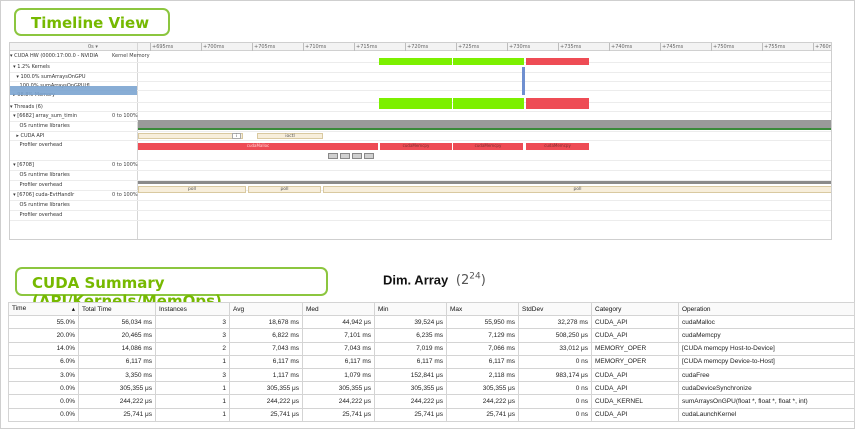 This screenshot has width=855, height=429. What do you see at coordinates (410, 309) in the screenshot?
I see `col-min: Min` at bounding box center [410, 309].